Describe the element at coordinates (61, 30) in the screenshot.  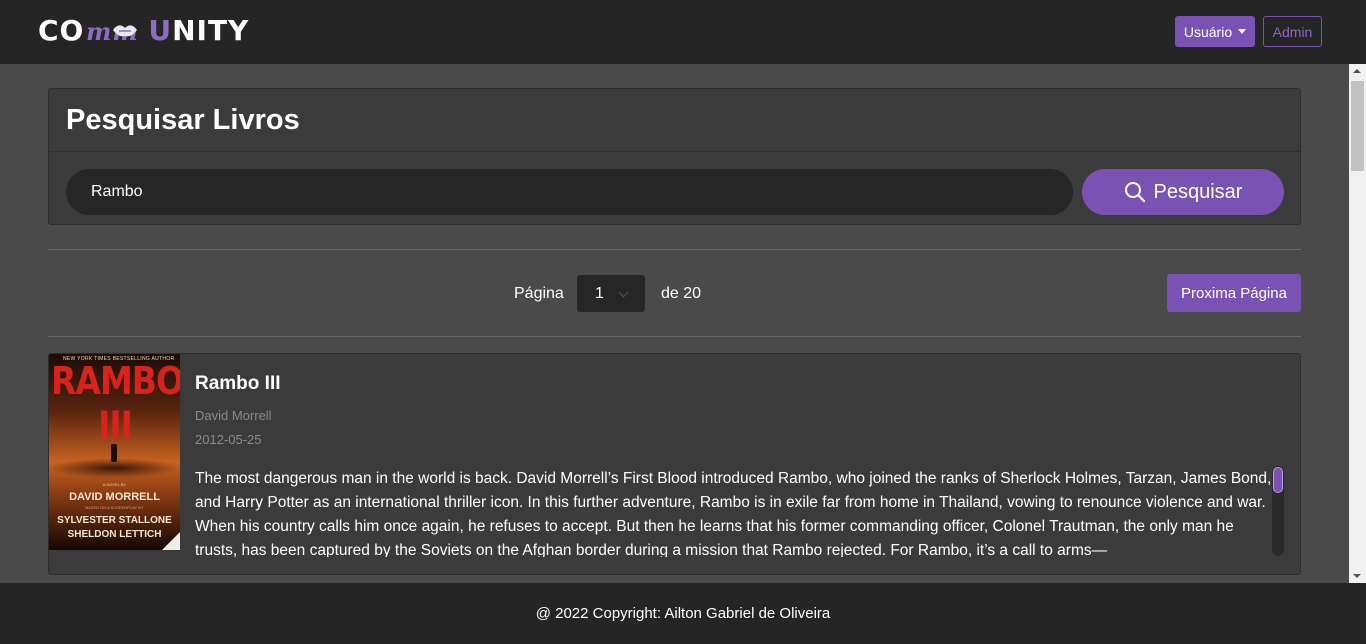
I see `brand-text-left: CO` at that location.